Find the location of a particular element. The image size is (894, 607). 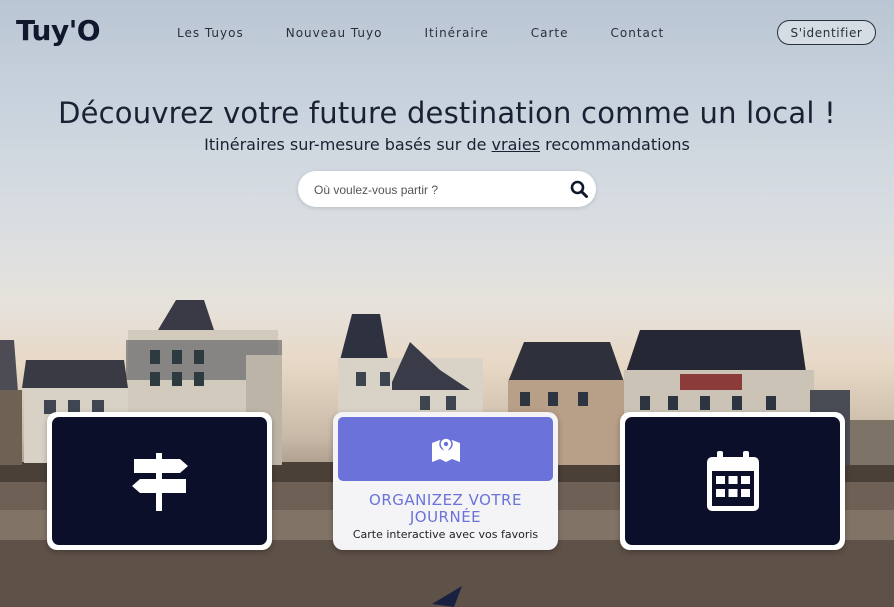

card-title: ORGANIZEZ VOTRE JOURNÉE is located at coordinates (445, 509).